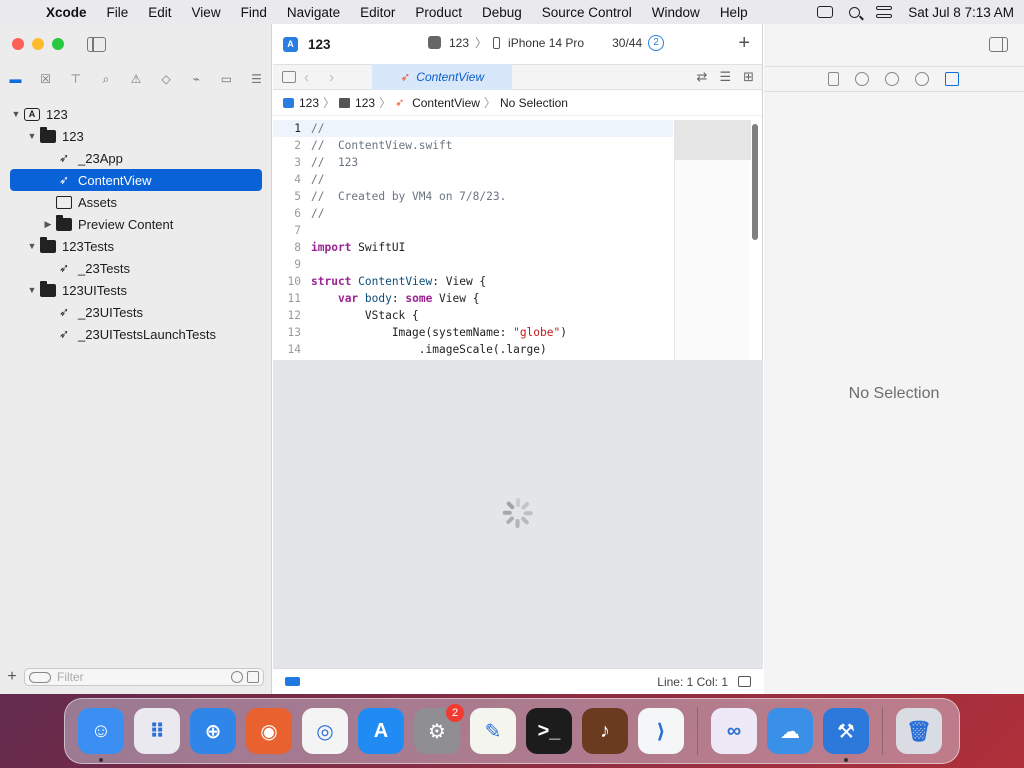  I want to click on menubar-clock: Sat Jul 8 7:13 AM, so click(961, 12).